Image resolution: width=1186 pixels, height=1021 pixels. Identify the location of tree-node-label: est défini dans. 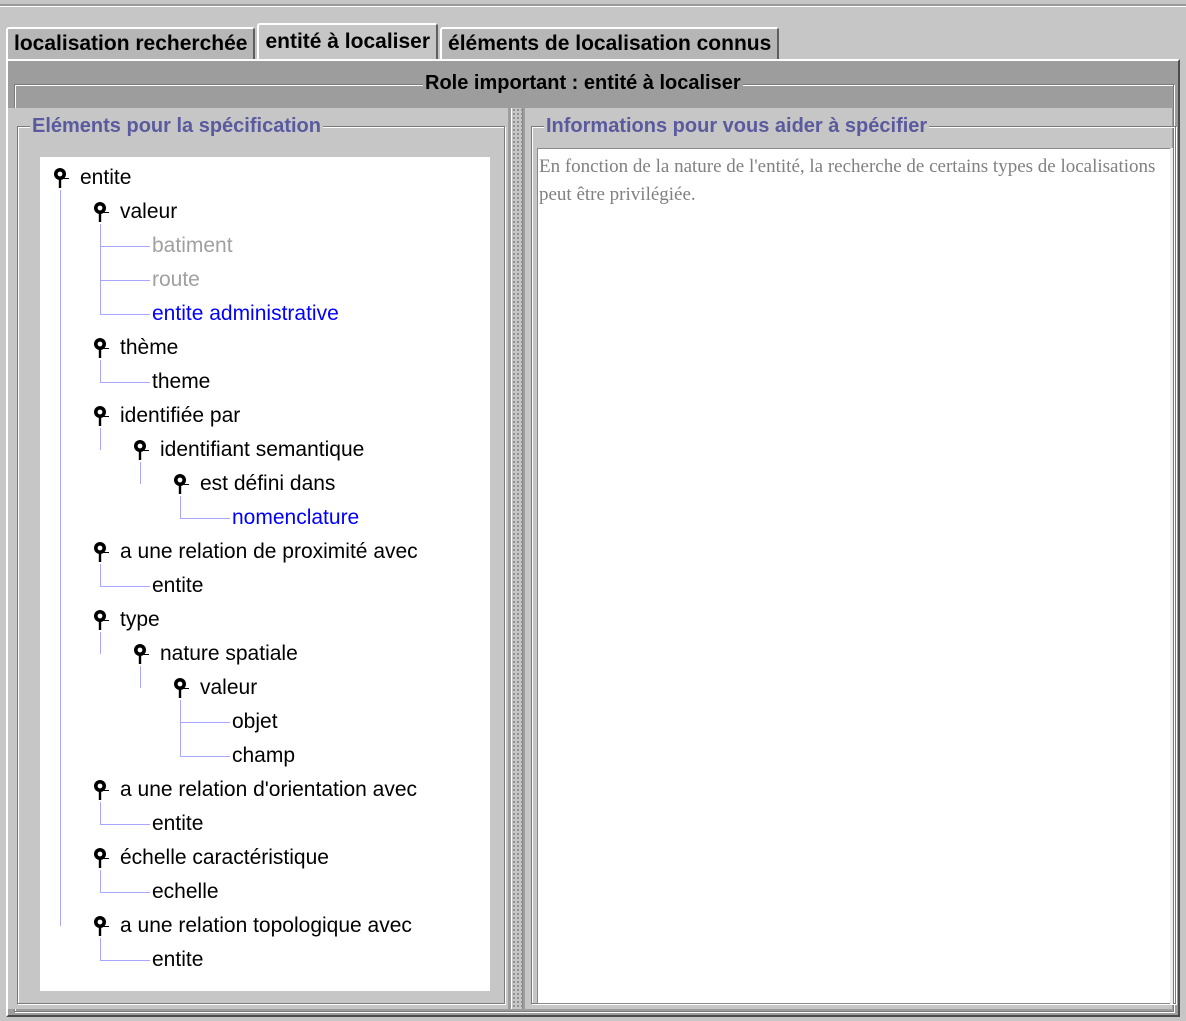
(268, 483).